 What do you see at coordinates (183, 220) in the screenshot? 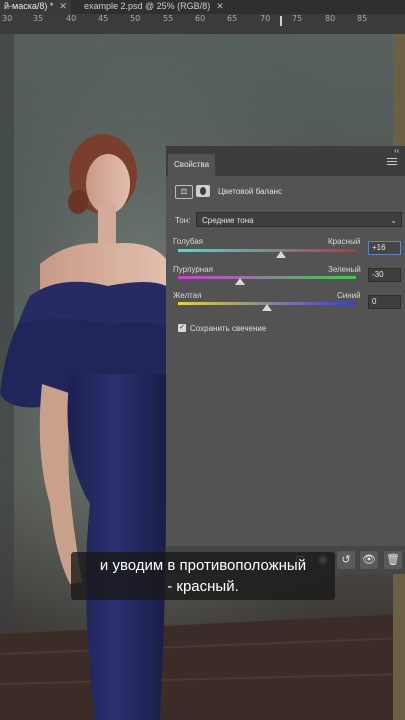
I see `tone-label: Тон:` at bounding box center [183, 220].